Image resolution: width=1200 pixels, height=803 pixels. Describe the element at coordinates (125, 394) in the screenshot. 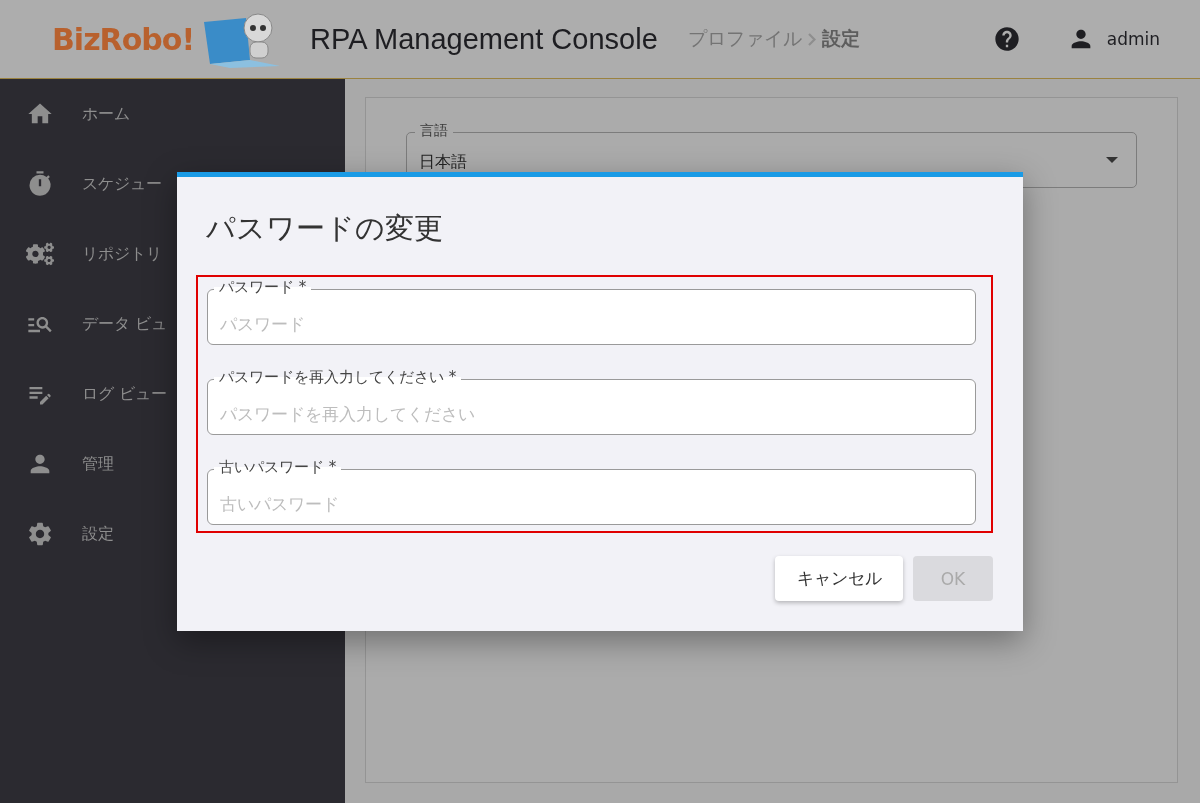

I see `sidebar-item: ログ ビュー` at that location.